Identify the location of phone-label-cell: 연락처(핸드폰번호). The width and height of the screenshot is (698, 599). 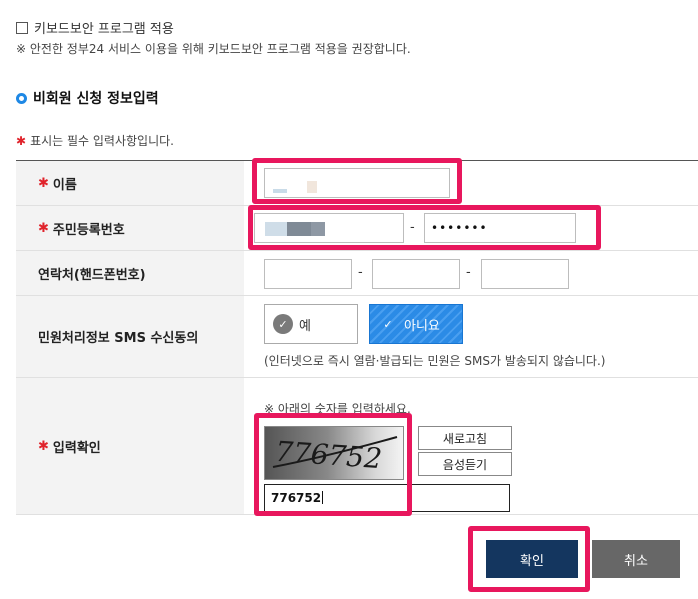
(130, 273).